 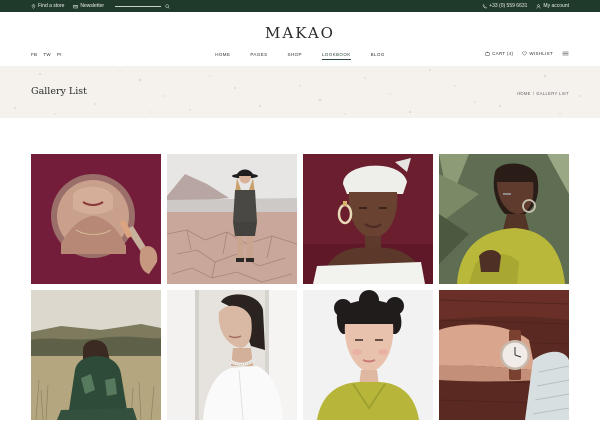 I want to click on page-title-band: Gallery List HOME / GALLERY LIST, so click(x=300, y=92).